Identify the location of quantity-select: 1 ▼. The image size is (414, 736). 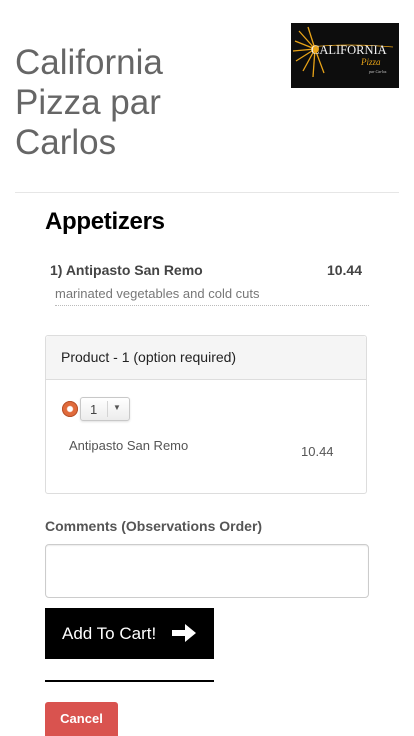
(105, 409).